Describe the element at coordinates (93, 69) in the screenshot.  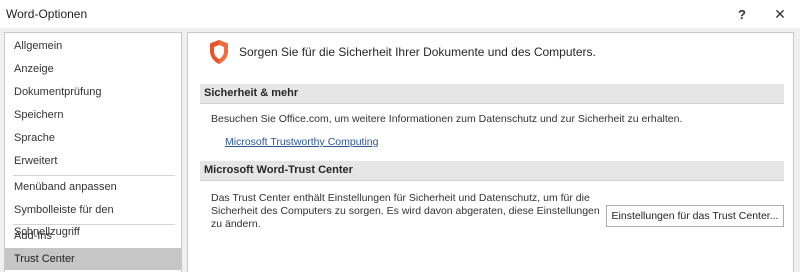
I see `sidebar-item-anzeige: Anzeige` at that location.